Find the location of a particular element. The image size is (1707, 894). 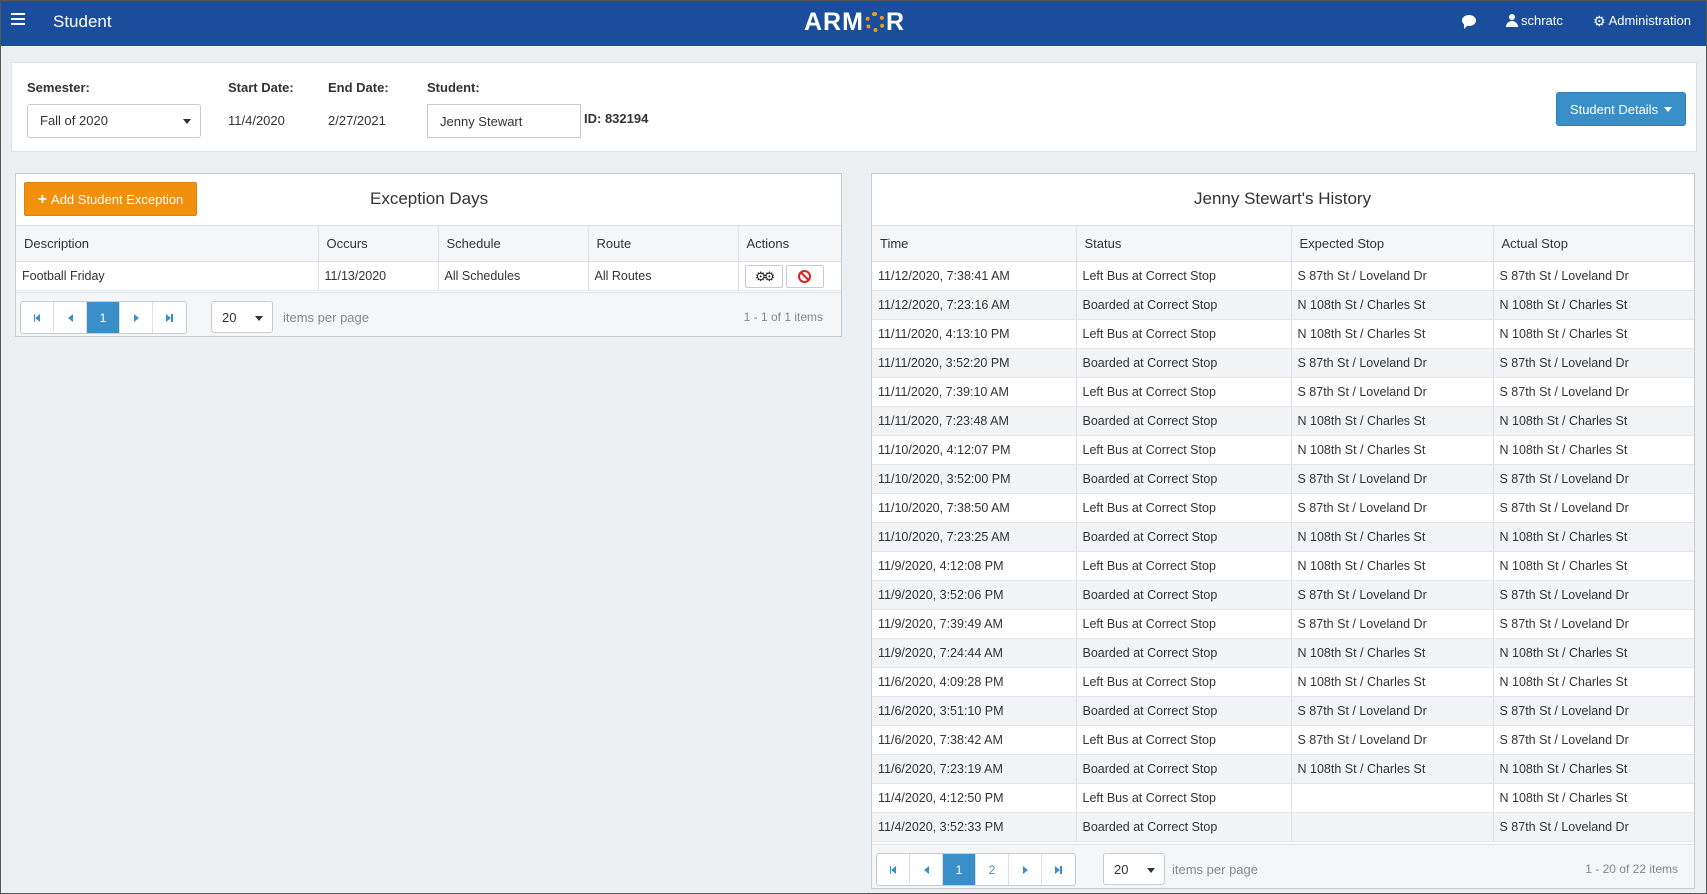

exception-actions: ⚙⚙ is located at coordinates (789, 276).